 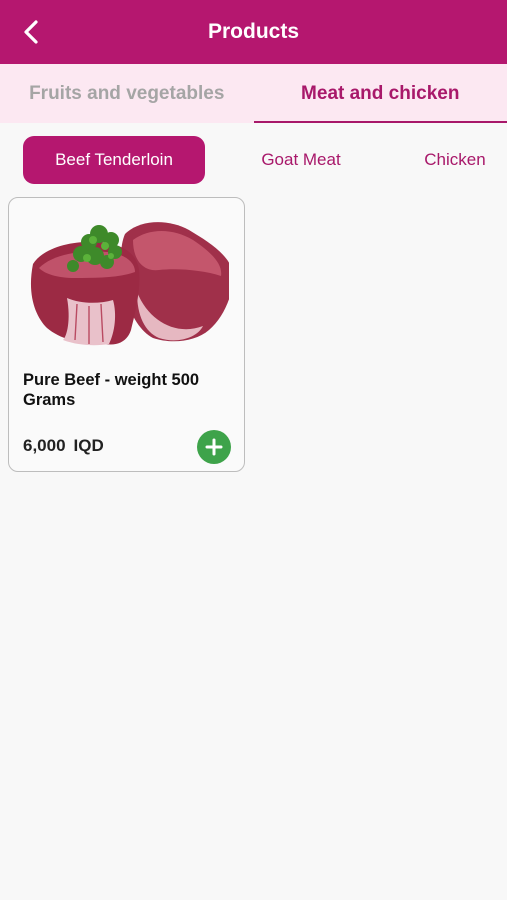 I want to click on product-card: Pure Beef - weight 500 Grams 6,000 IQD, so click(x=126, y=334).